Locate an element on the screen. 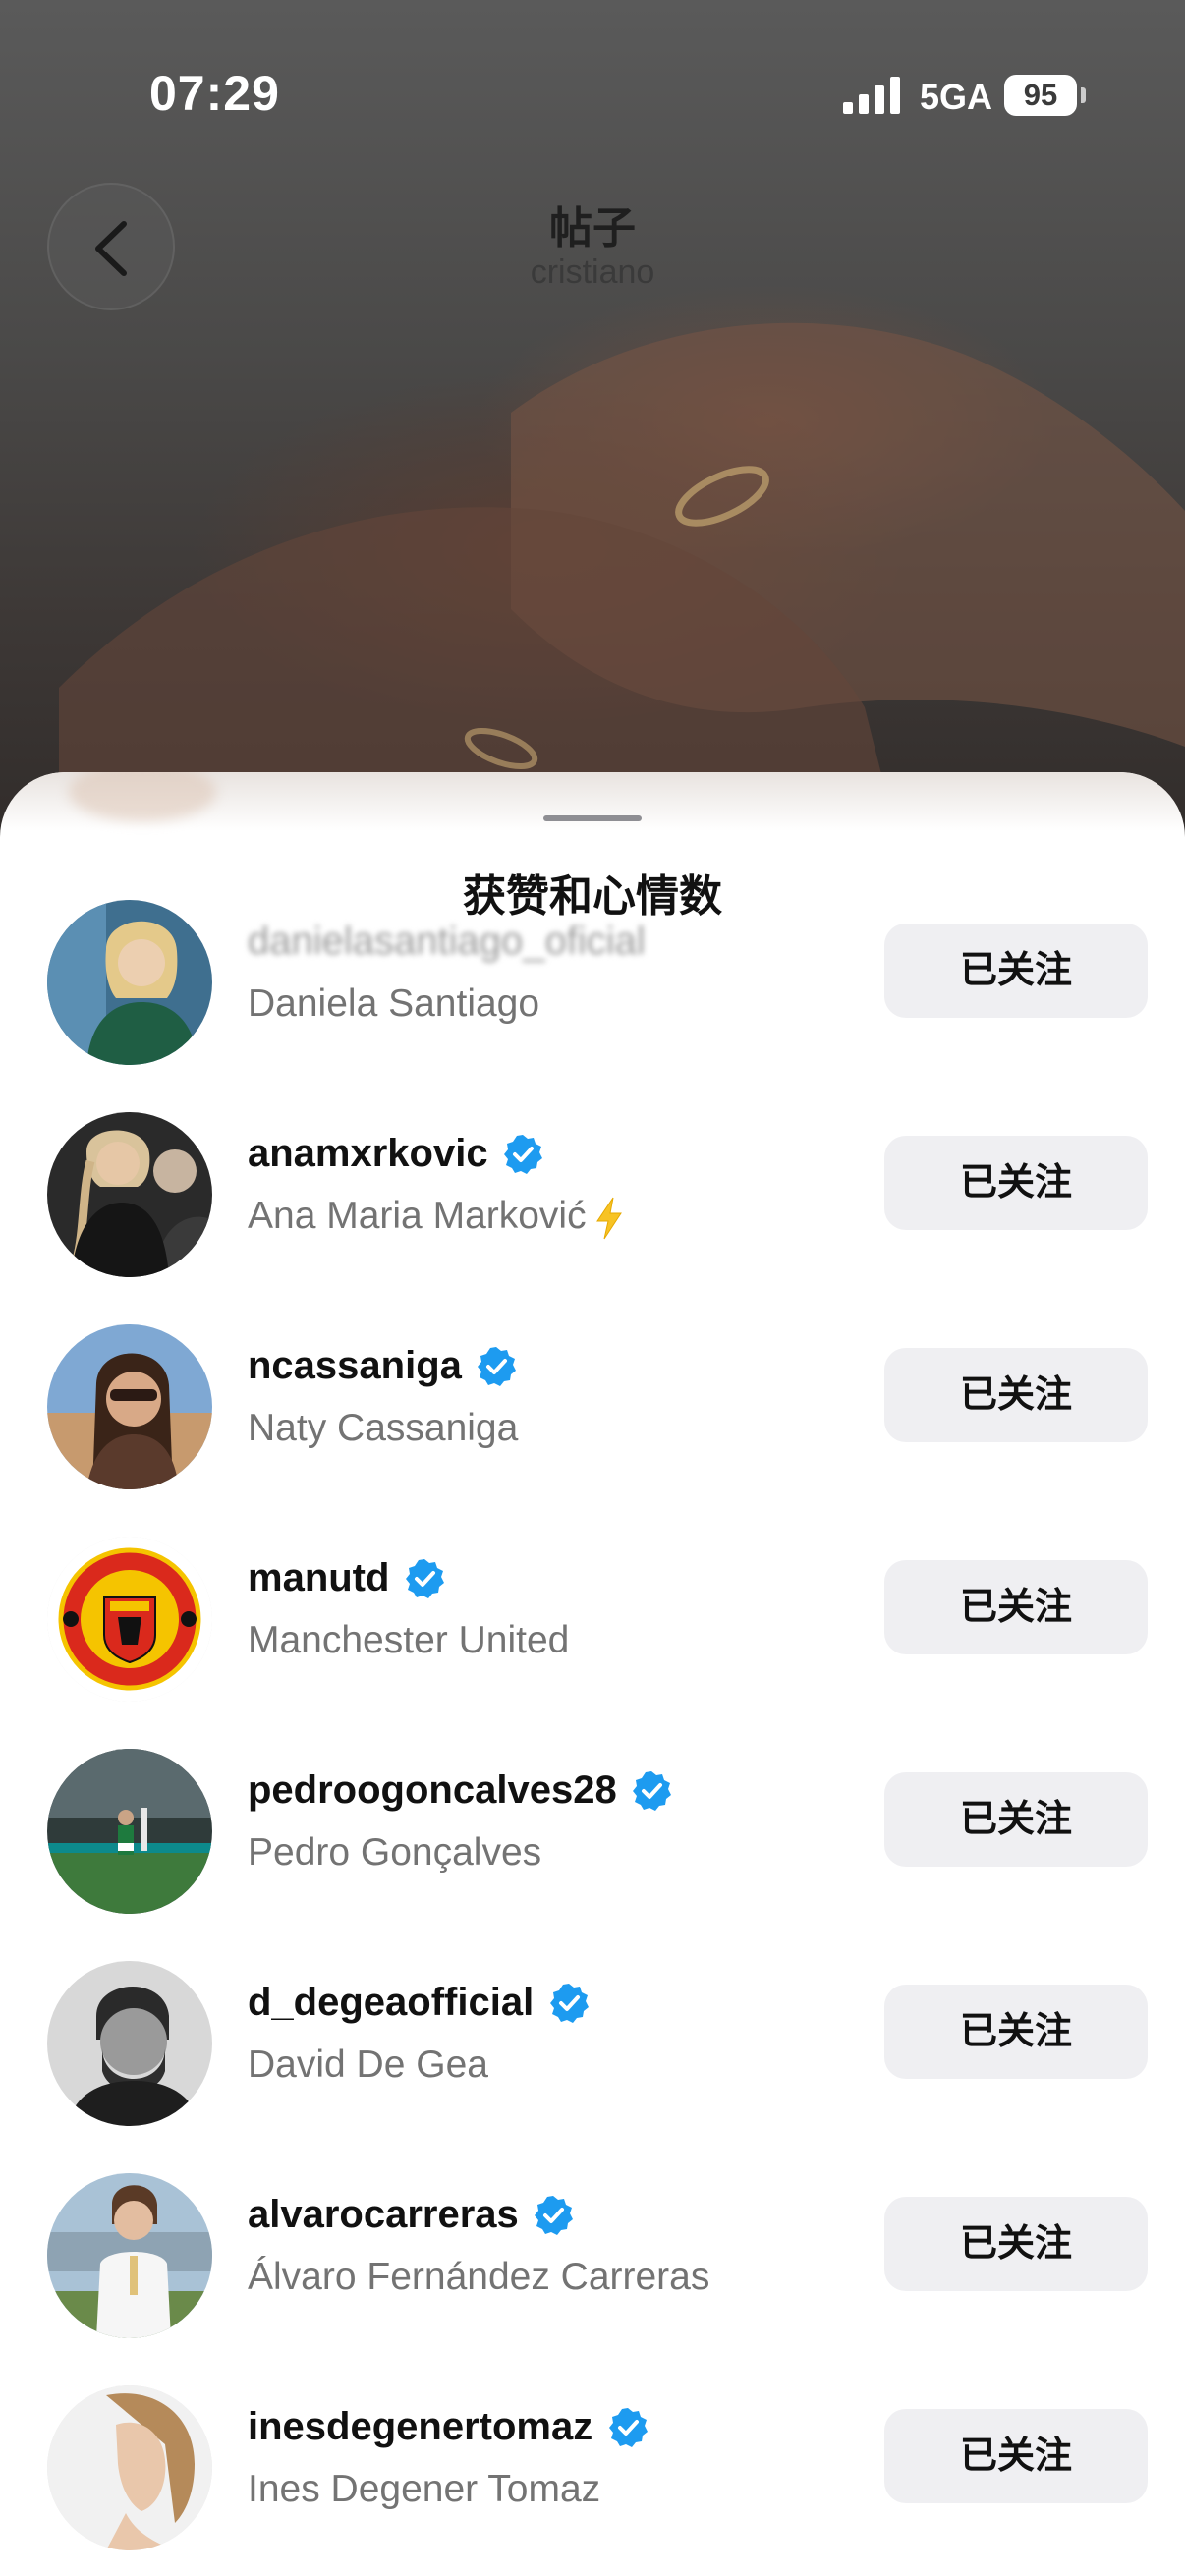  sheet-peek-row is located at coordinates (592, 801).